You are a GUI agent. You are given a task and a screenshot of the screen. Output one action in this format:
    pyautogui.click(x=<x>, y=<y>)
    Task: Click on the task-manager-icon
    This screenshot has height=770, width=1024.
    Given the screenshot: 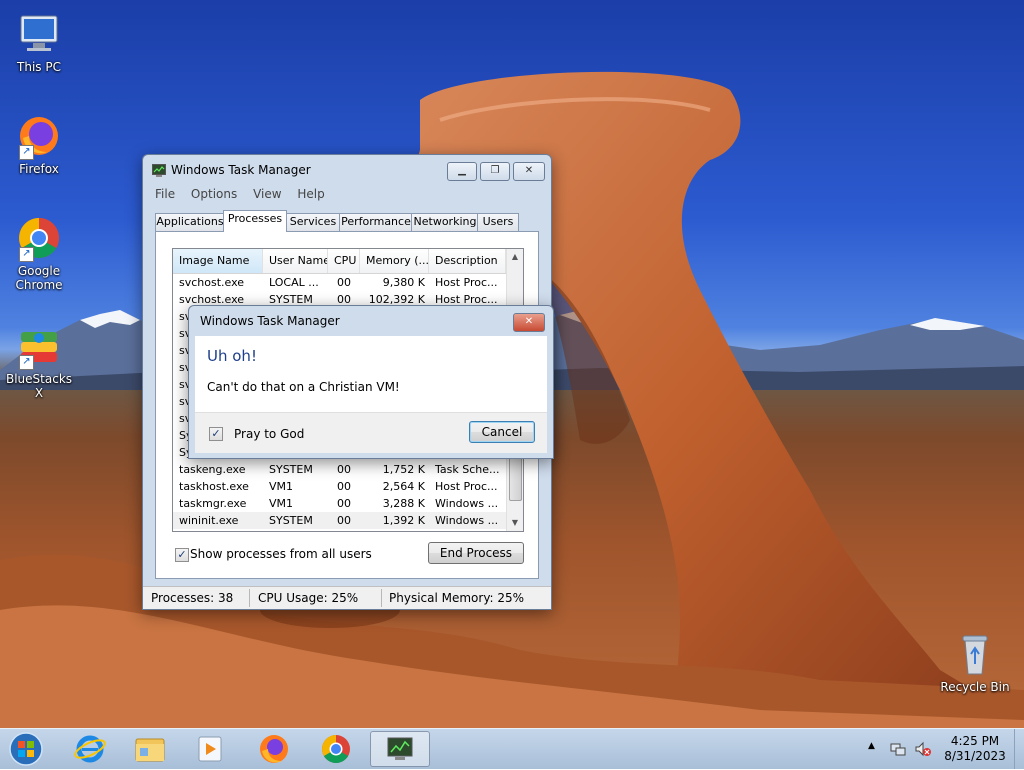 What is the action you would take?
    pyautogui.click(x=400, y=748)
    